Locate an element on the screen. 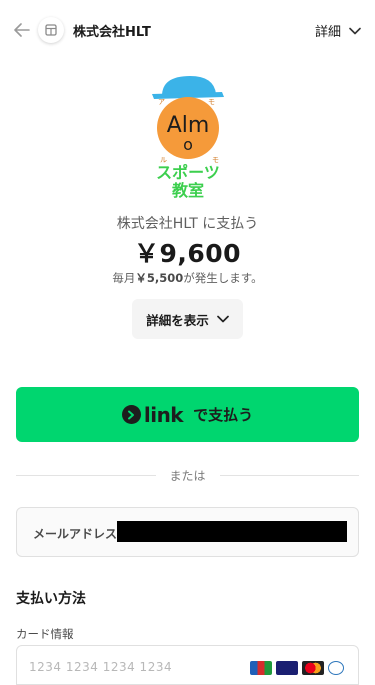 The image size is (375, 685). divider-line-right is located at coordinates (289, 475).